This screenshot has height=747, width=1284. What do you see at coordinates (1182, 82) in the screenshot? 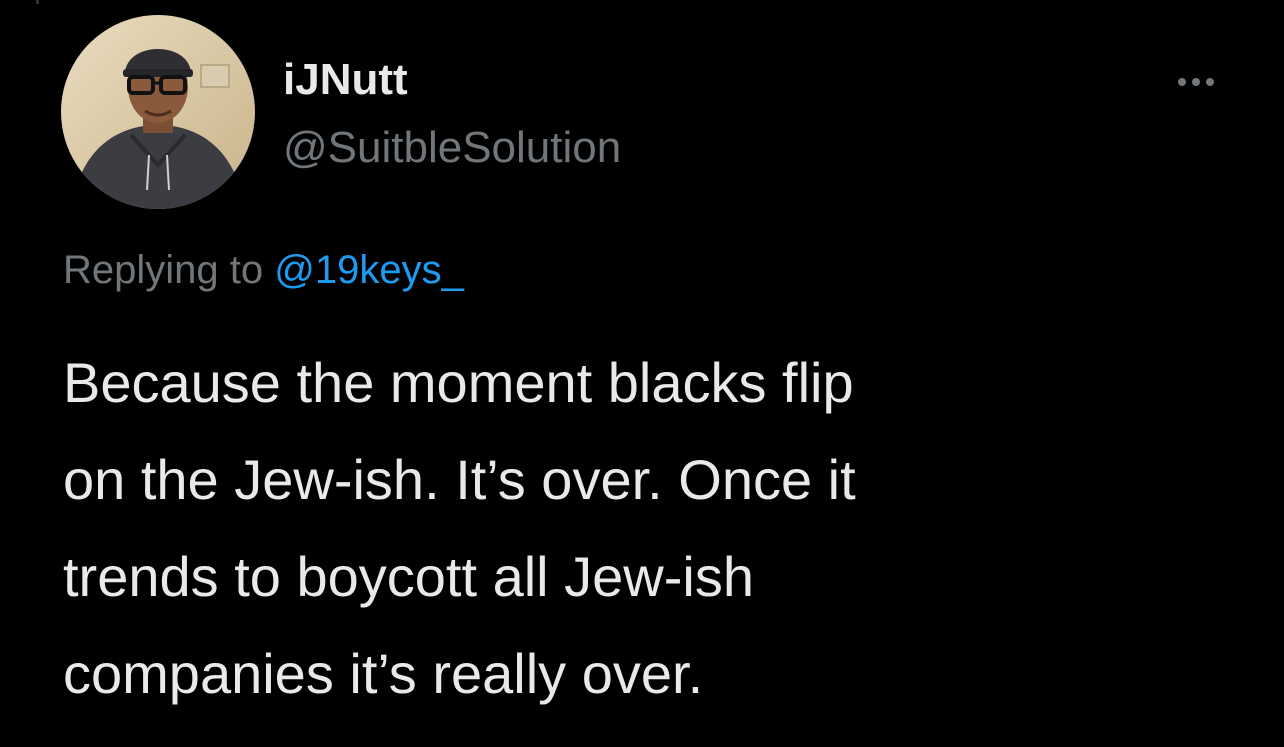
I see `more-horizontal-icon` at bounding box center [1182, 82].